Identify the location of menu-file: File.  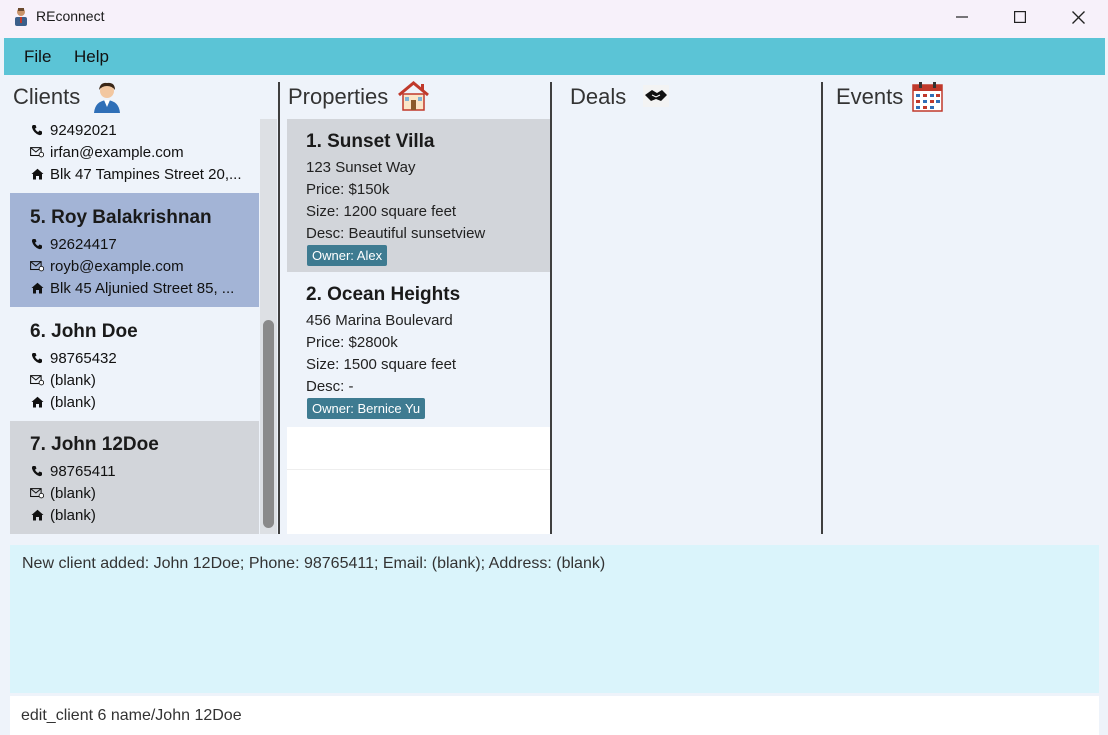
(37, 57).